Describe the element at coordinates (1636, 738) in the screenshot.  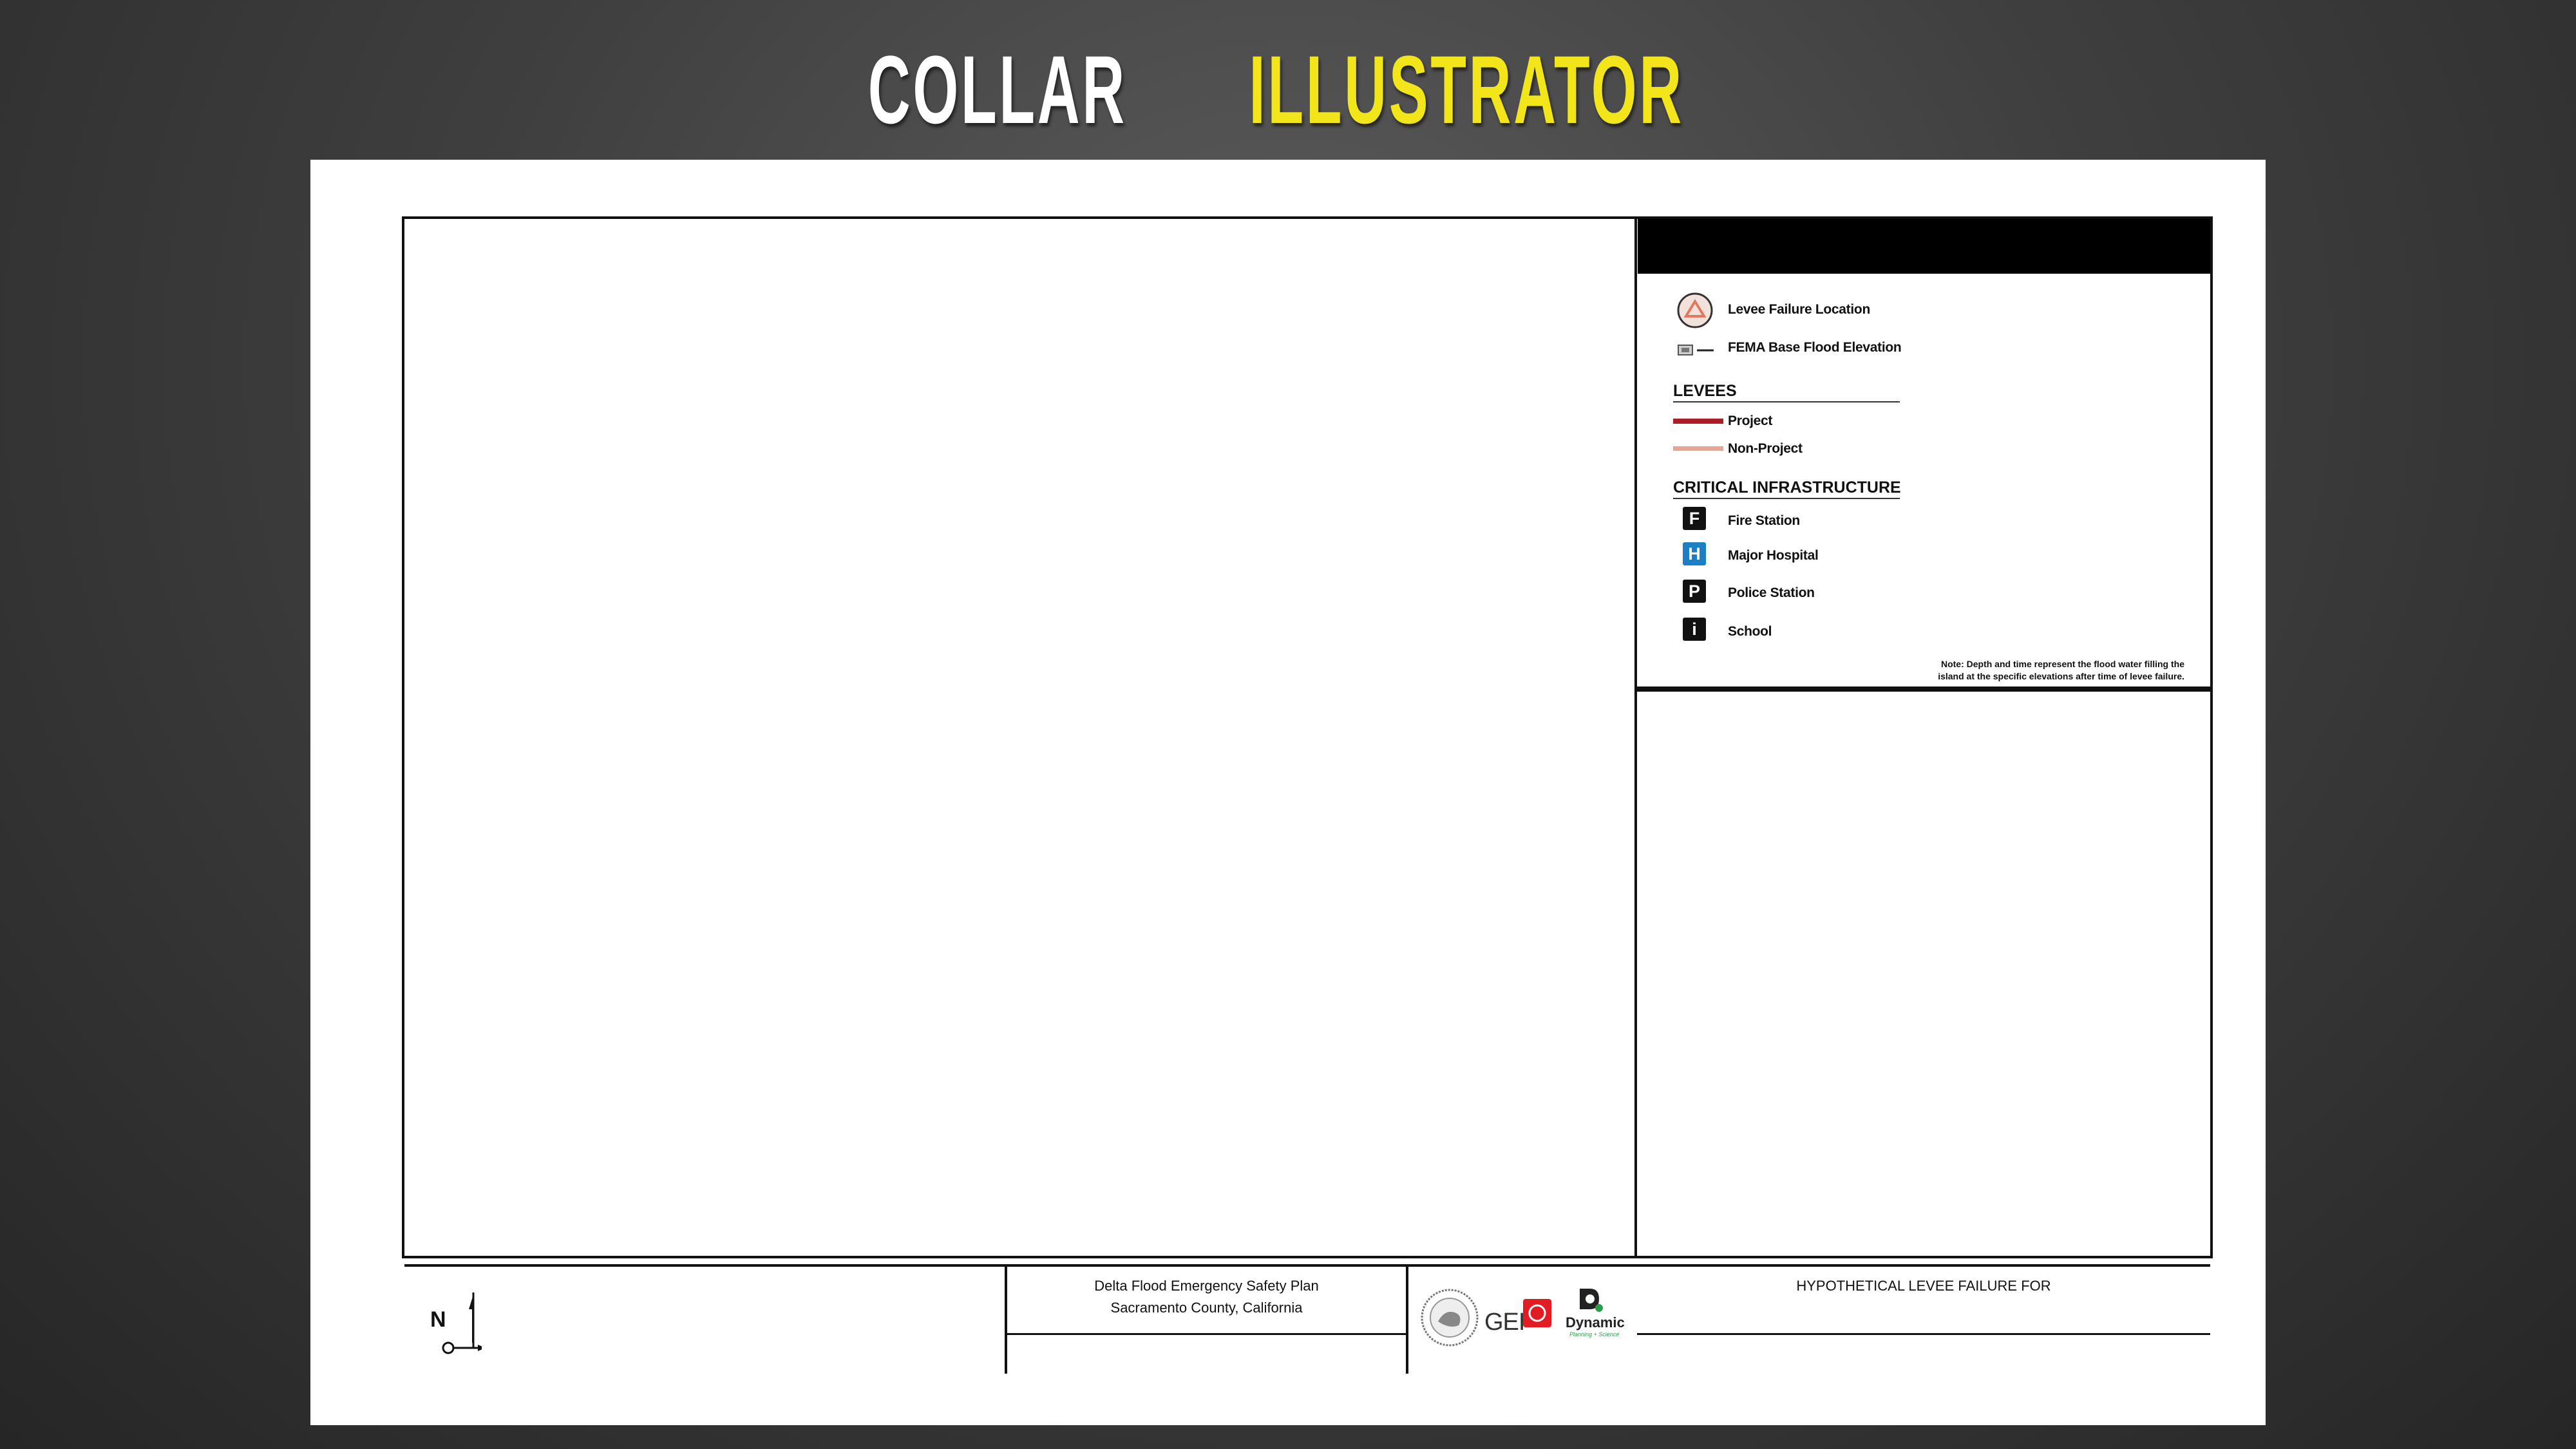
I see `legend-divider` at that location.